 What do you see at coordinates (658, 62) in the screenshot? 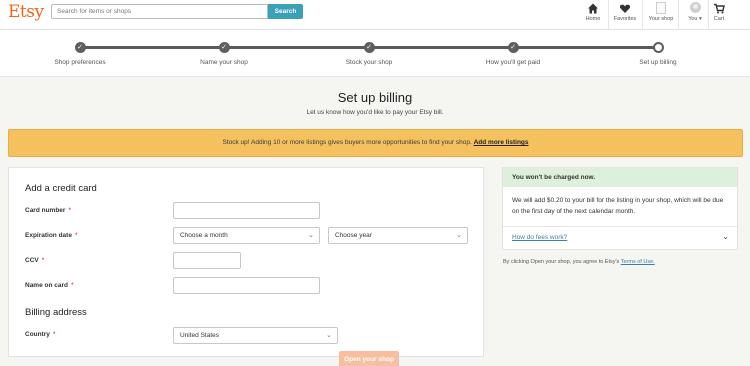
I see `step-label: Set up billing` at bounding box center [658, 62].